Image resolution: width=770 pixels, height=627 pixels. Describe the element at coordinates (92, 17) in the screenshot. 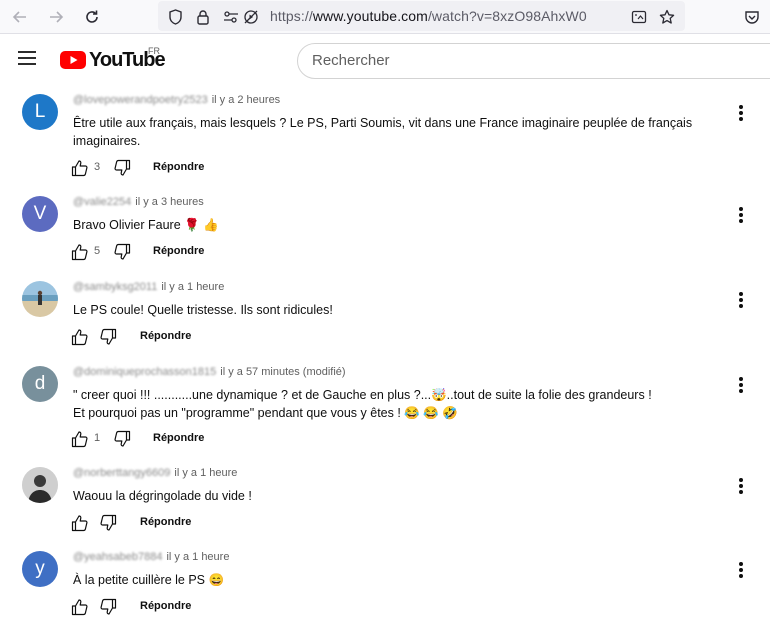

I see `reload-icon` at that location.